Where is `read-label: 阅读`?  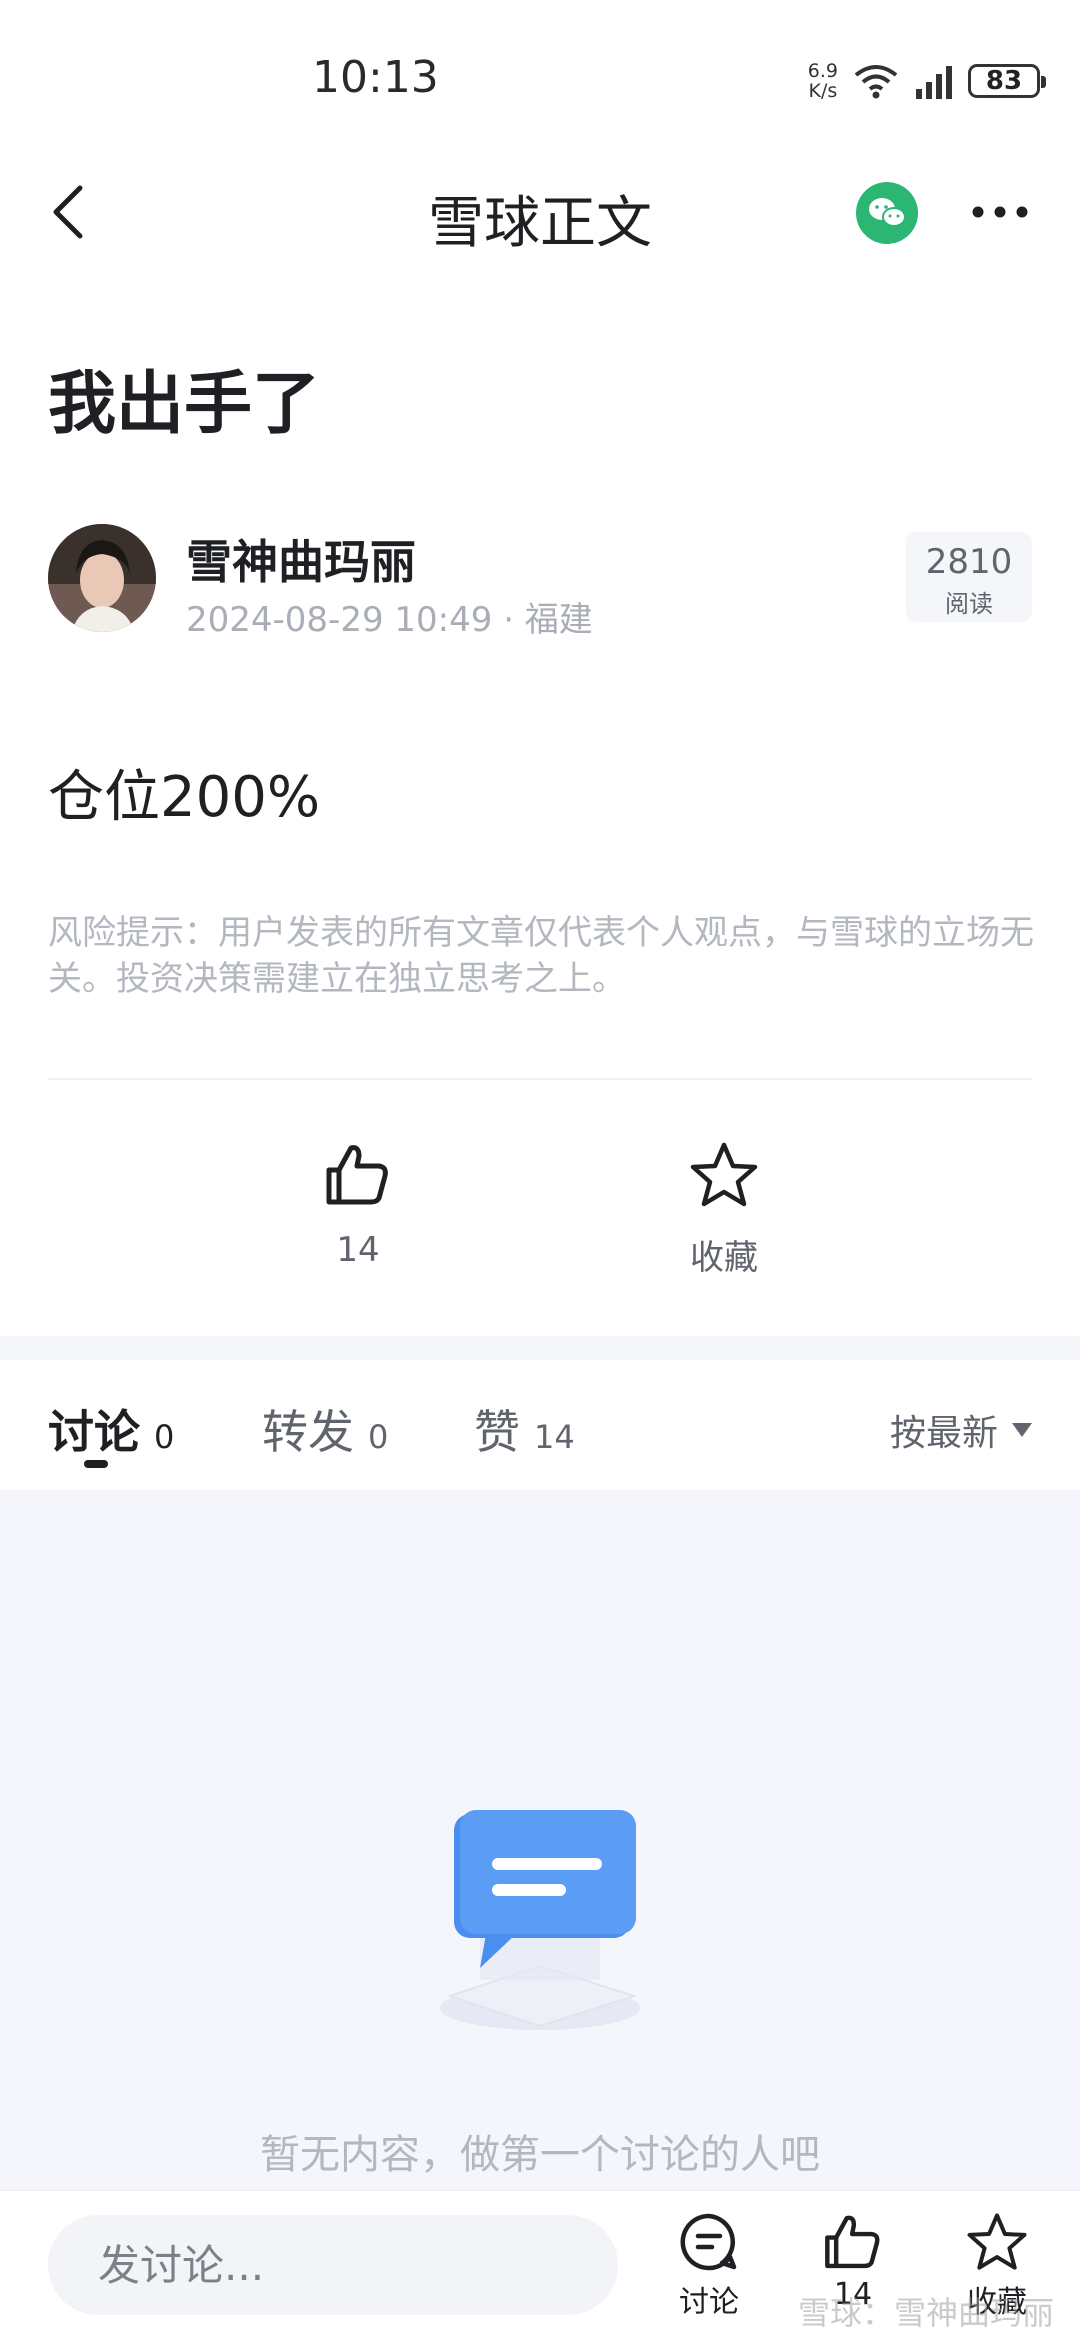 read-label: 阅读 is located at coordinates (969, 604).